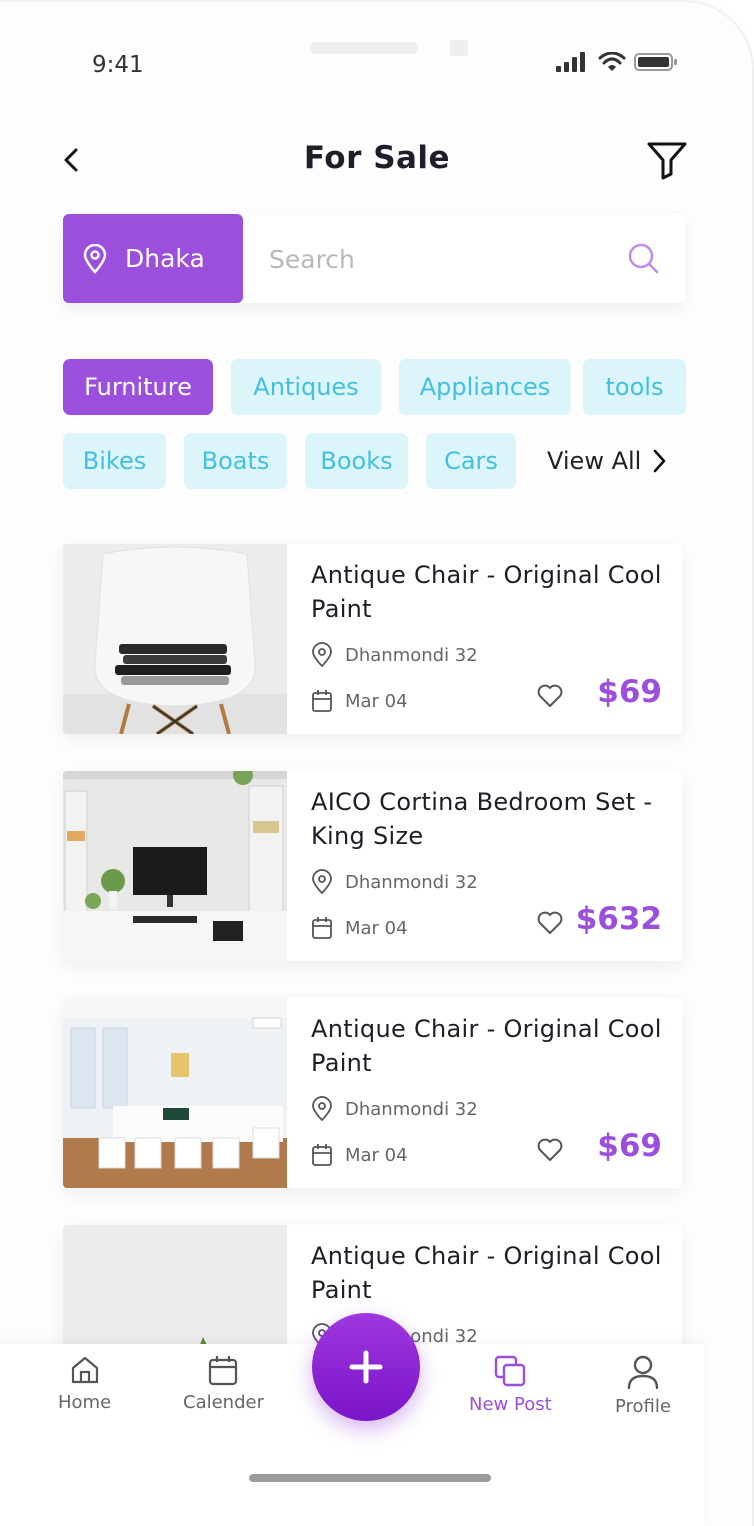 Image resolution: width=754 pixels, height=1526 pixels. What do you see at coordinates (643, 1406) in the screenshot?
I see `nav-label-profile: Profile` at bounding box center [643, 1406].